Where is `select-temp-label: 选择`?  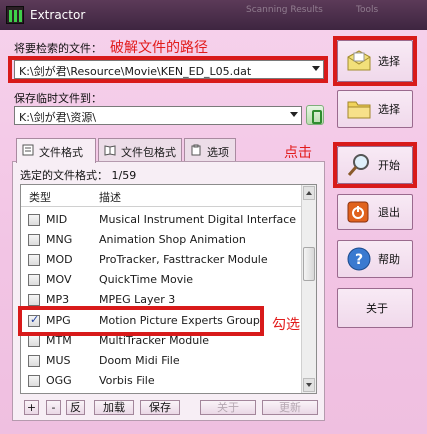
select-temp-label: 选择 is located at coordinates (389, 109).